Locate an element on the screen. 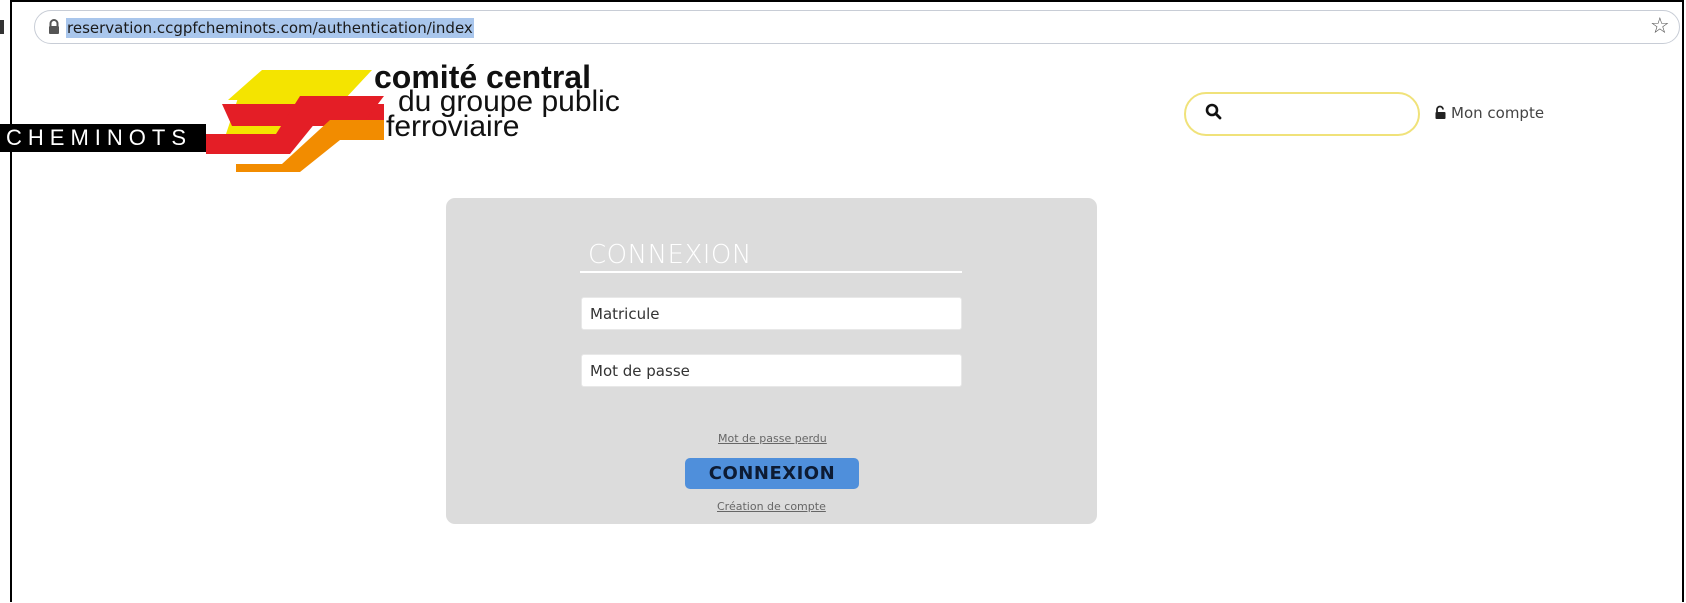 The image size is (1686, 603). browser-edge-mark is located at coordinates (2, 27).